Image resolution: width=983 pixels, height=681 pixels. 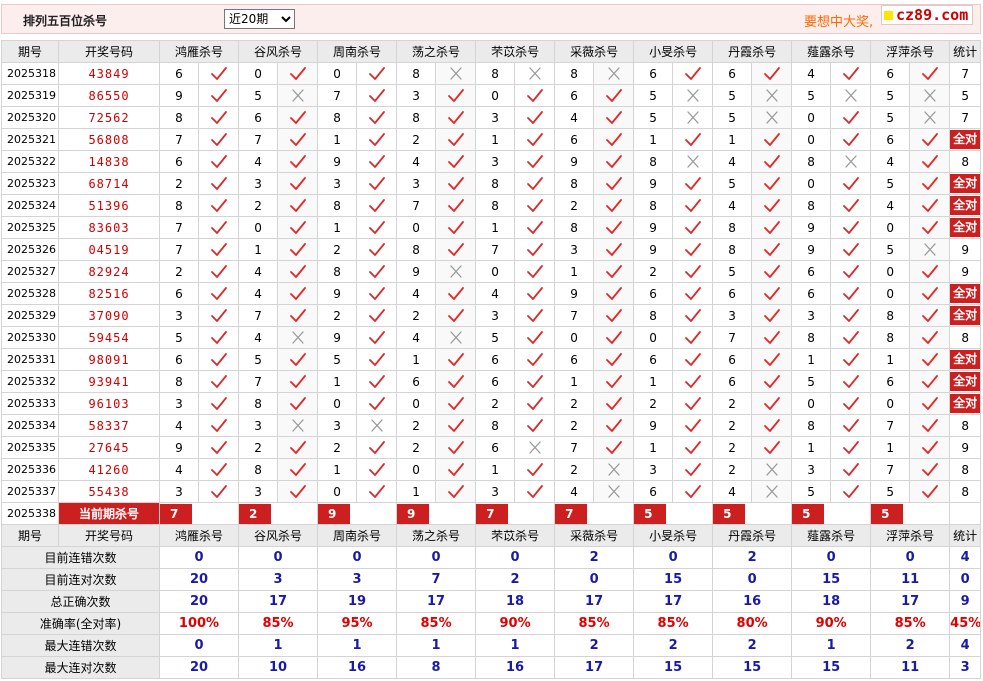 I want to click on summary-value: 2, so click(x=673, y=645).